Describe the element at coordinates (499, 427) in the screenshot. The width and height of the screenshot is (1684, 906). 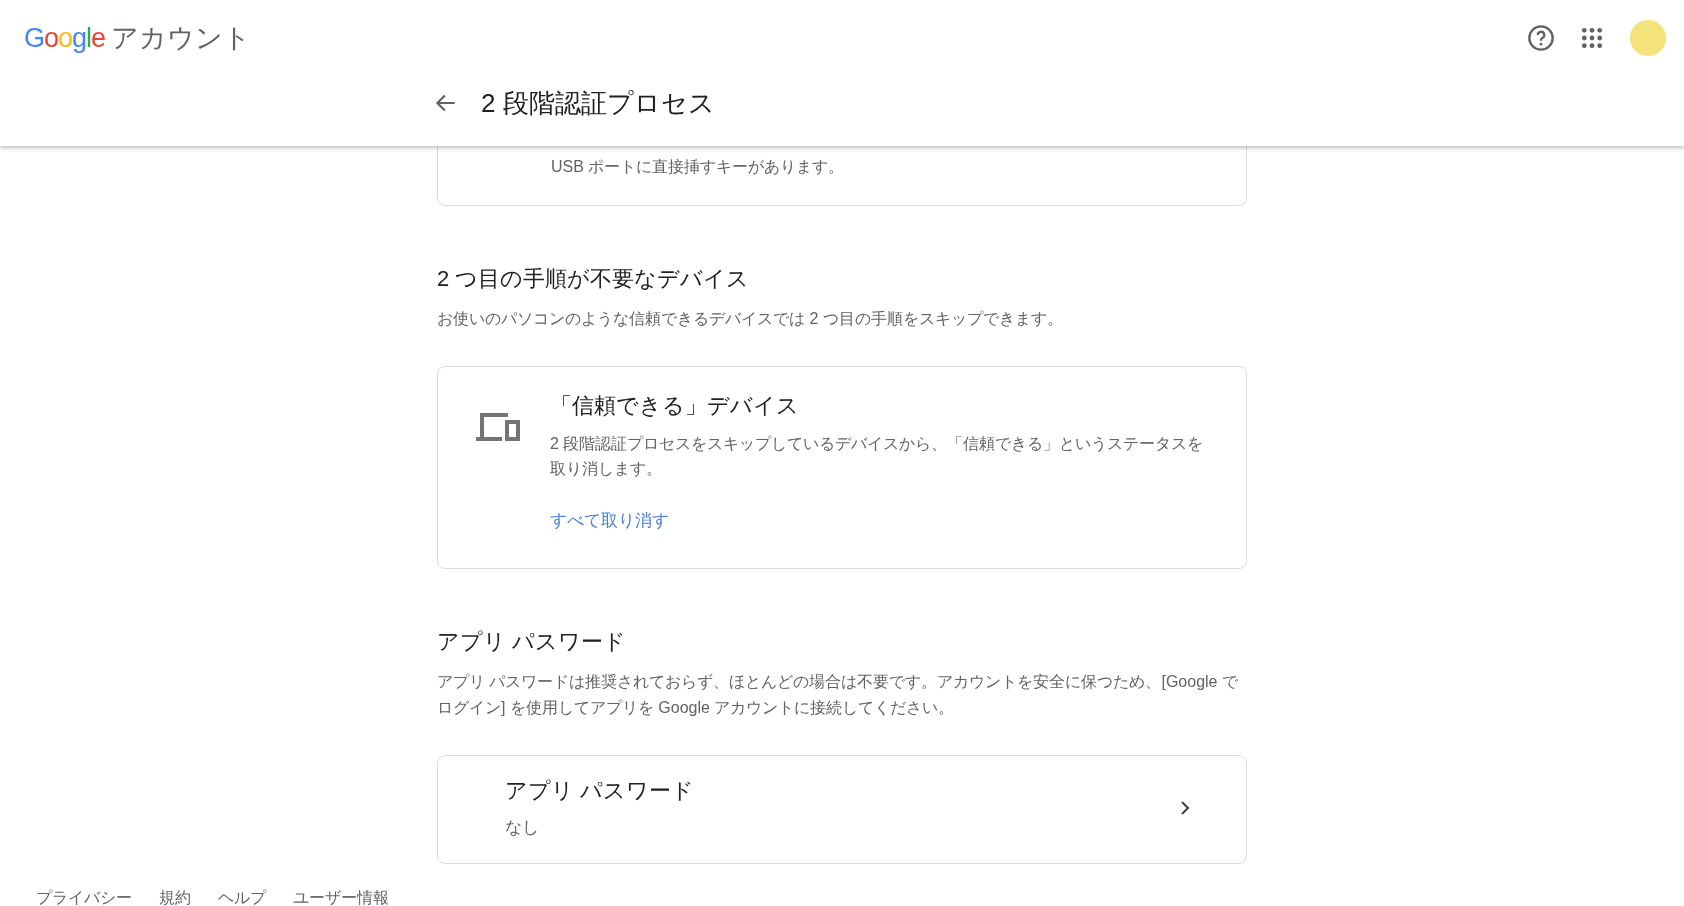
I see `devices-icon` at that location.